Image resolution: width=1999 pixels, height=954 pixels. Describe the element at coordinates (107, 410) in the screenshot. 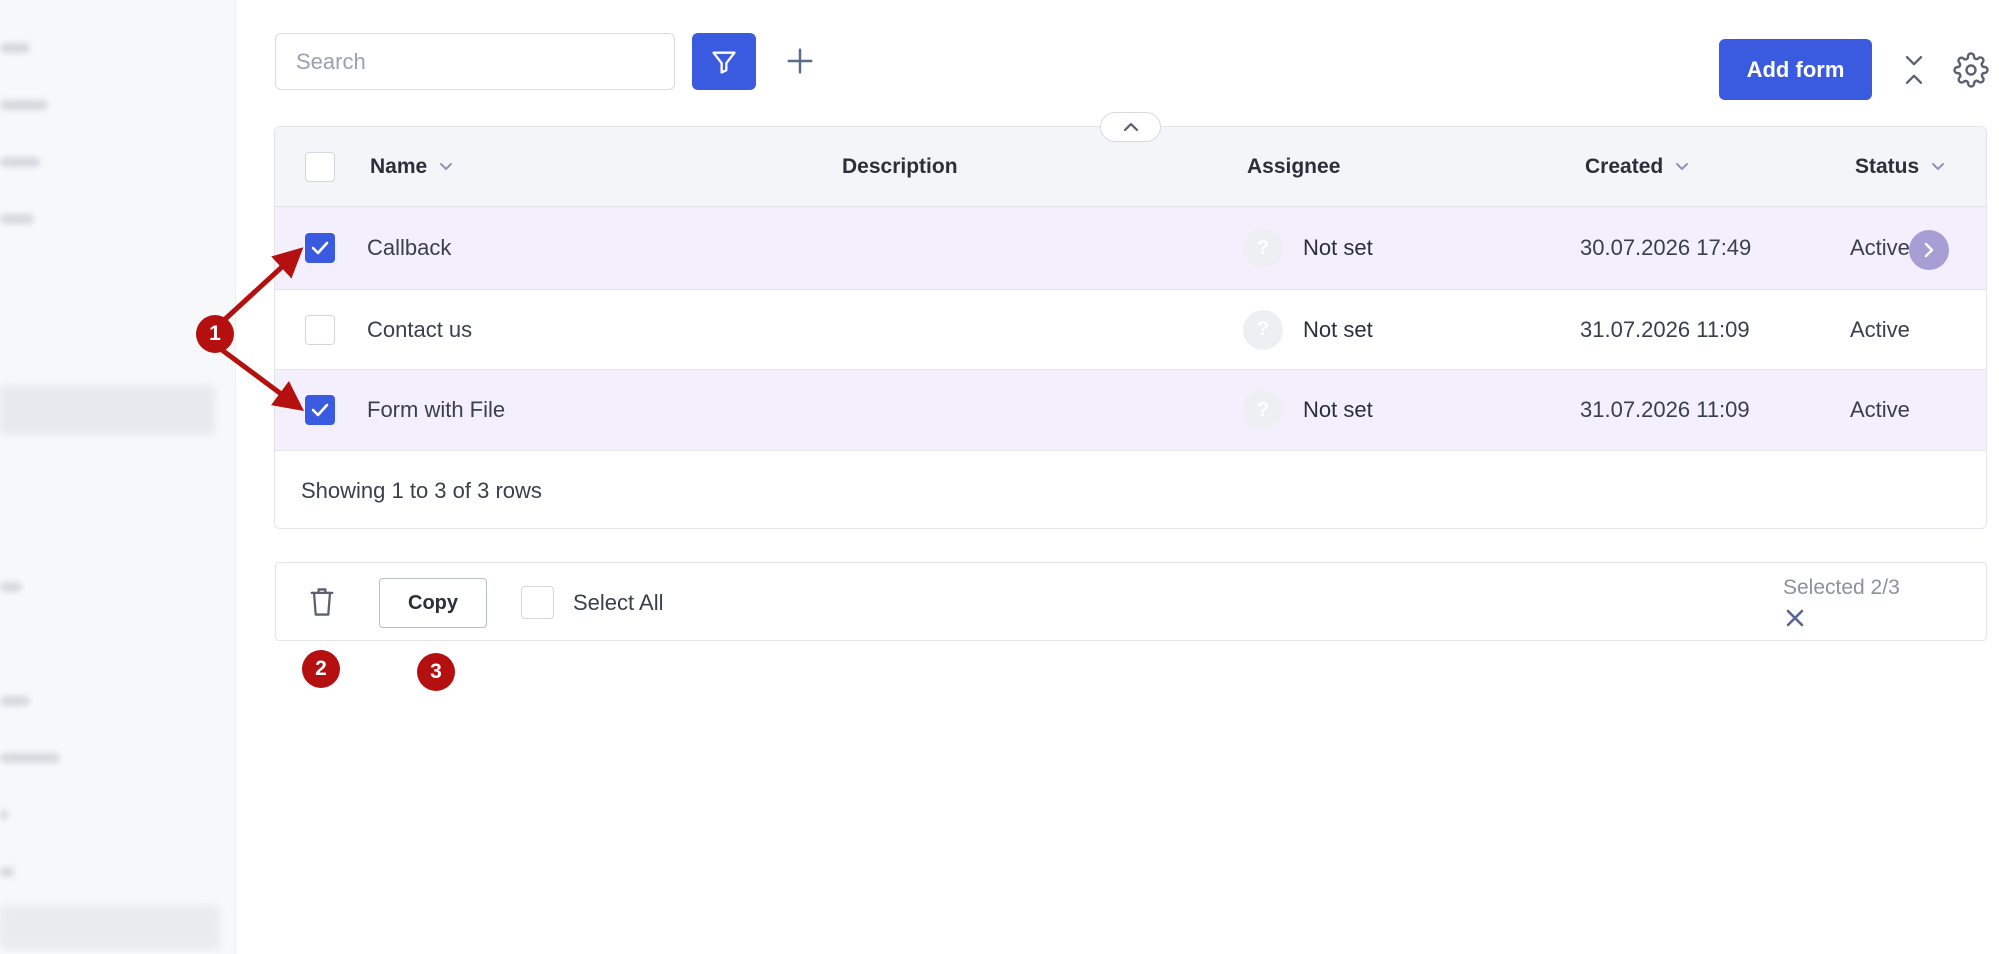

I see `sidebar-item-active` at that location.